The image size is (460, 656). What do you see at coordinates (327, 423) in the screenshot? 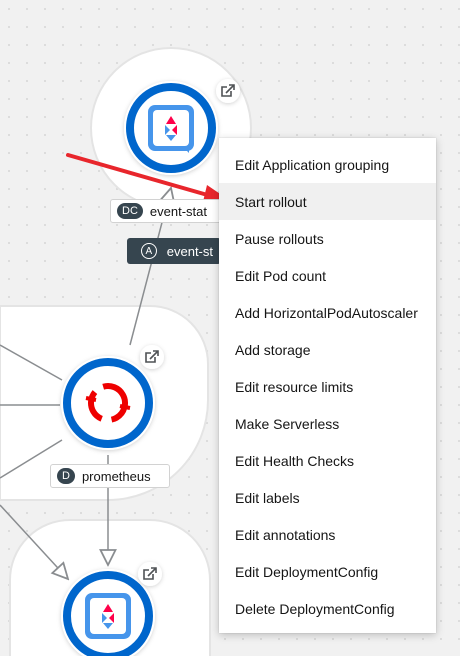
I see `menu-item-make-serverless: Make Serverless` at bounding box center [327, 423].